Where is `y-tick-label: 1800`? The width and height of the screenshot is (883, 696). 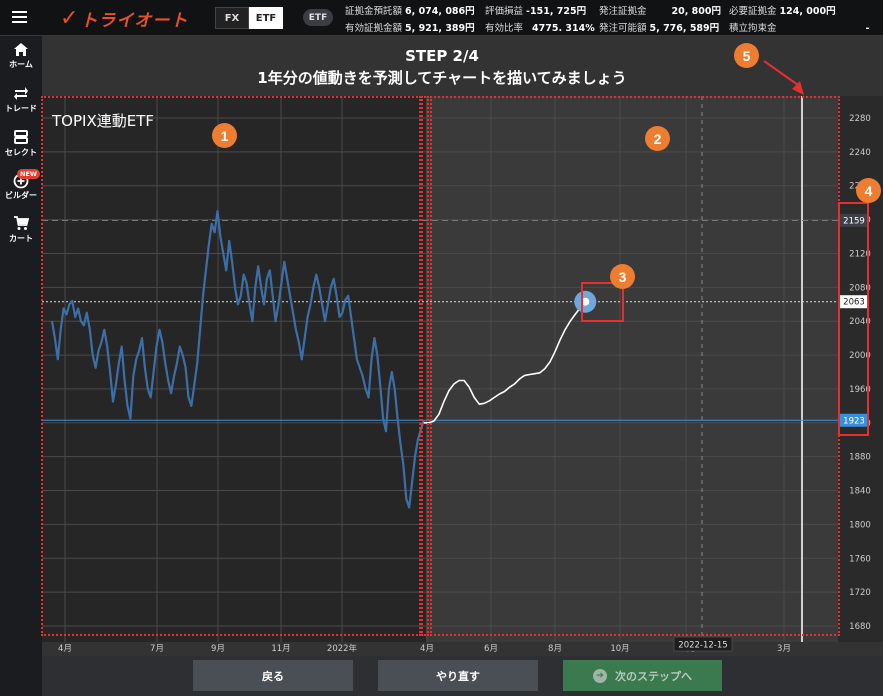
y-tick-label: 1800 is located at coordinates (860, 525).